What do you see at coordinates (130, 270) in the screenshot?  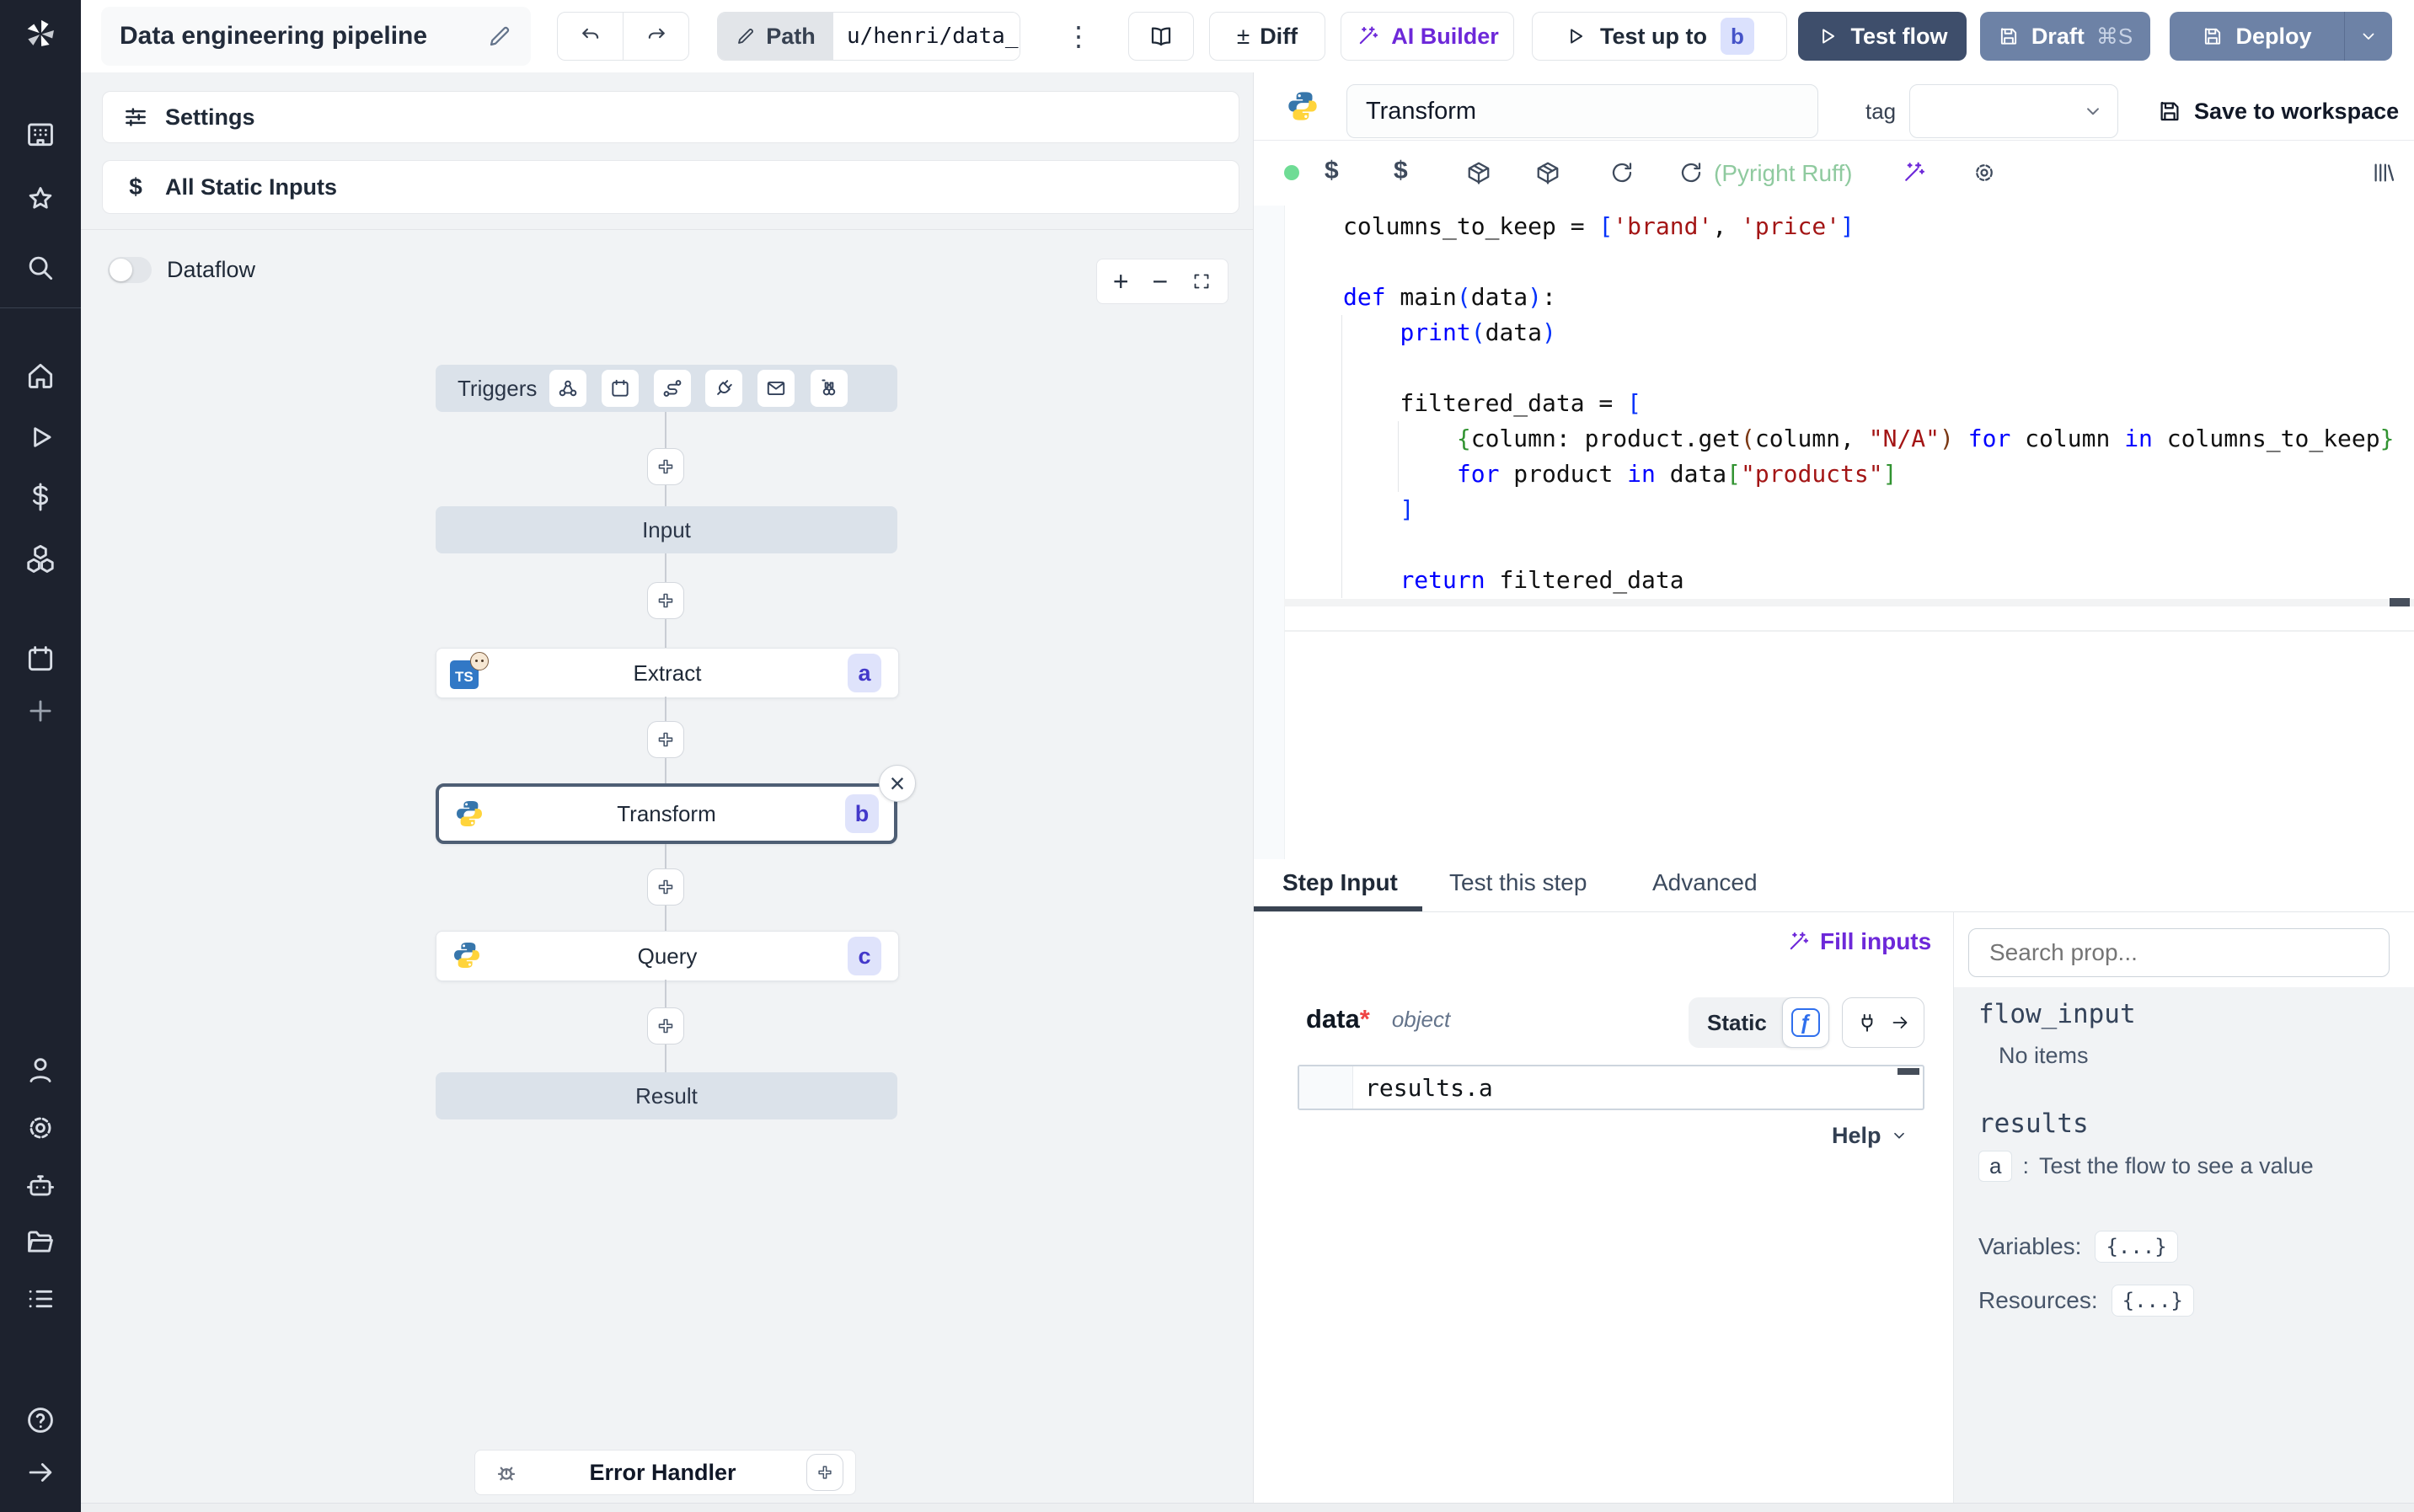 I see `dataflow-toggle` at bounding box center [130, 270].